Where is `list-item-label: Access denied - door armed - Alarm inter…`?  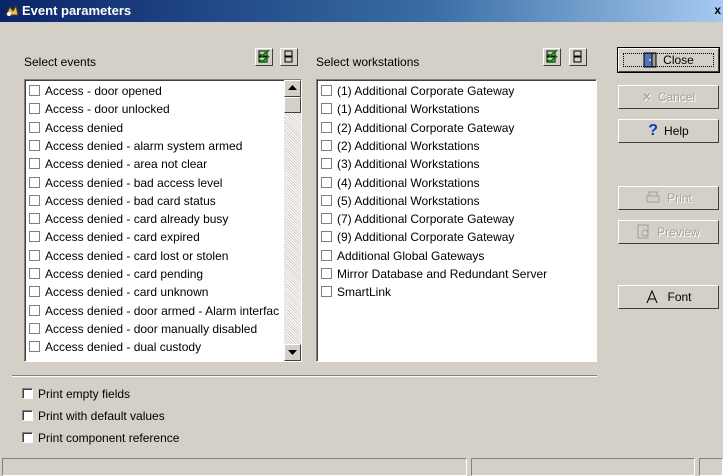 list-item-label: Access denied - door armed - Alarm inter… is located at coordinates (162, 310).